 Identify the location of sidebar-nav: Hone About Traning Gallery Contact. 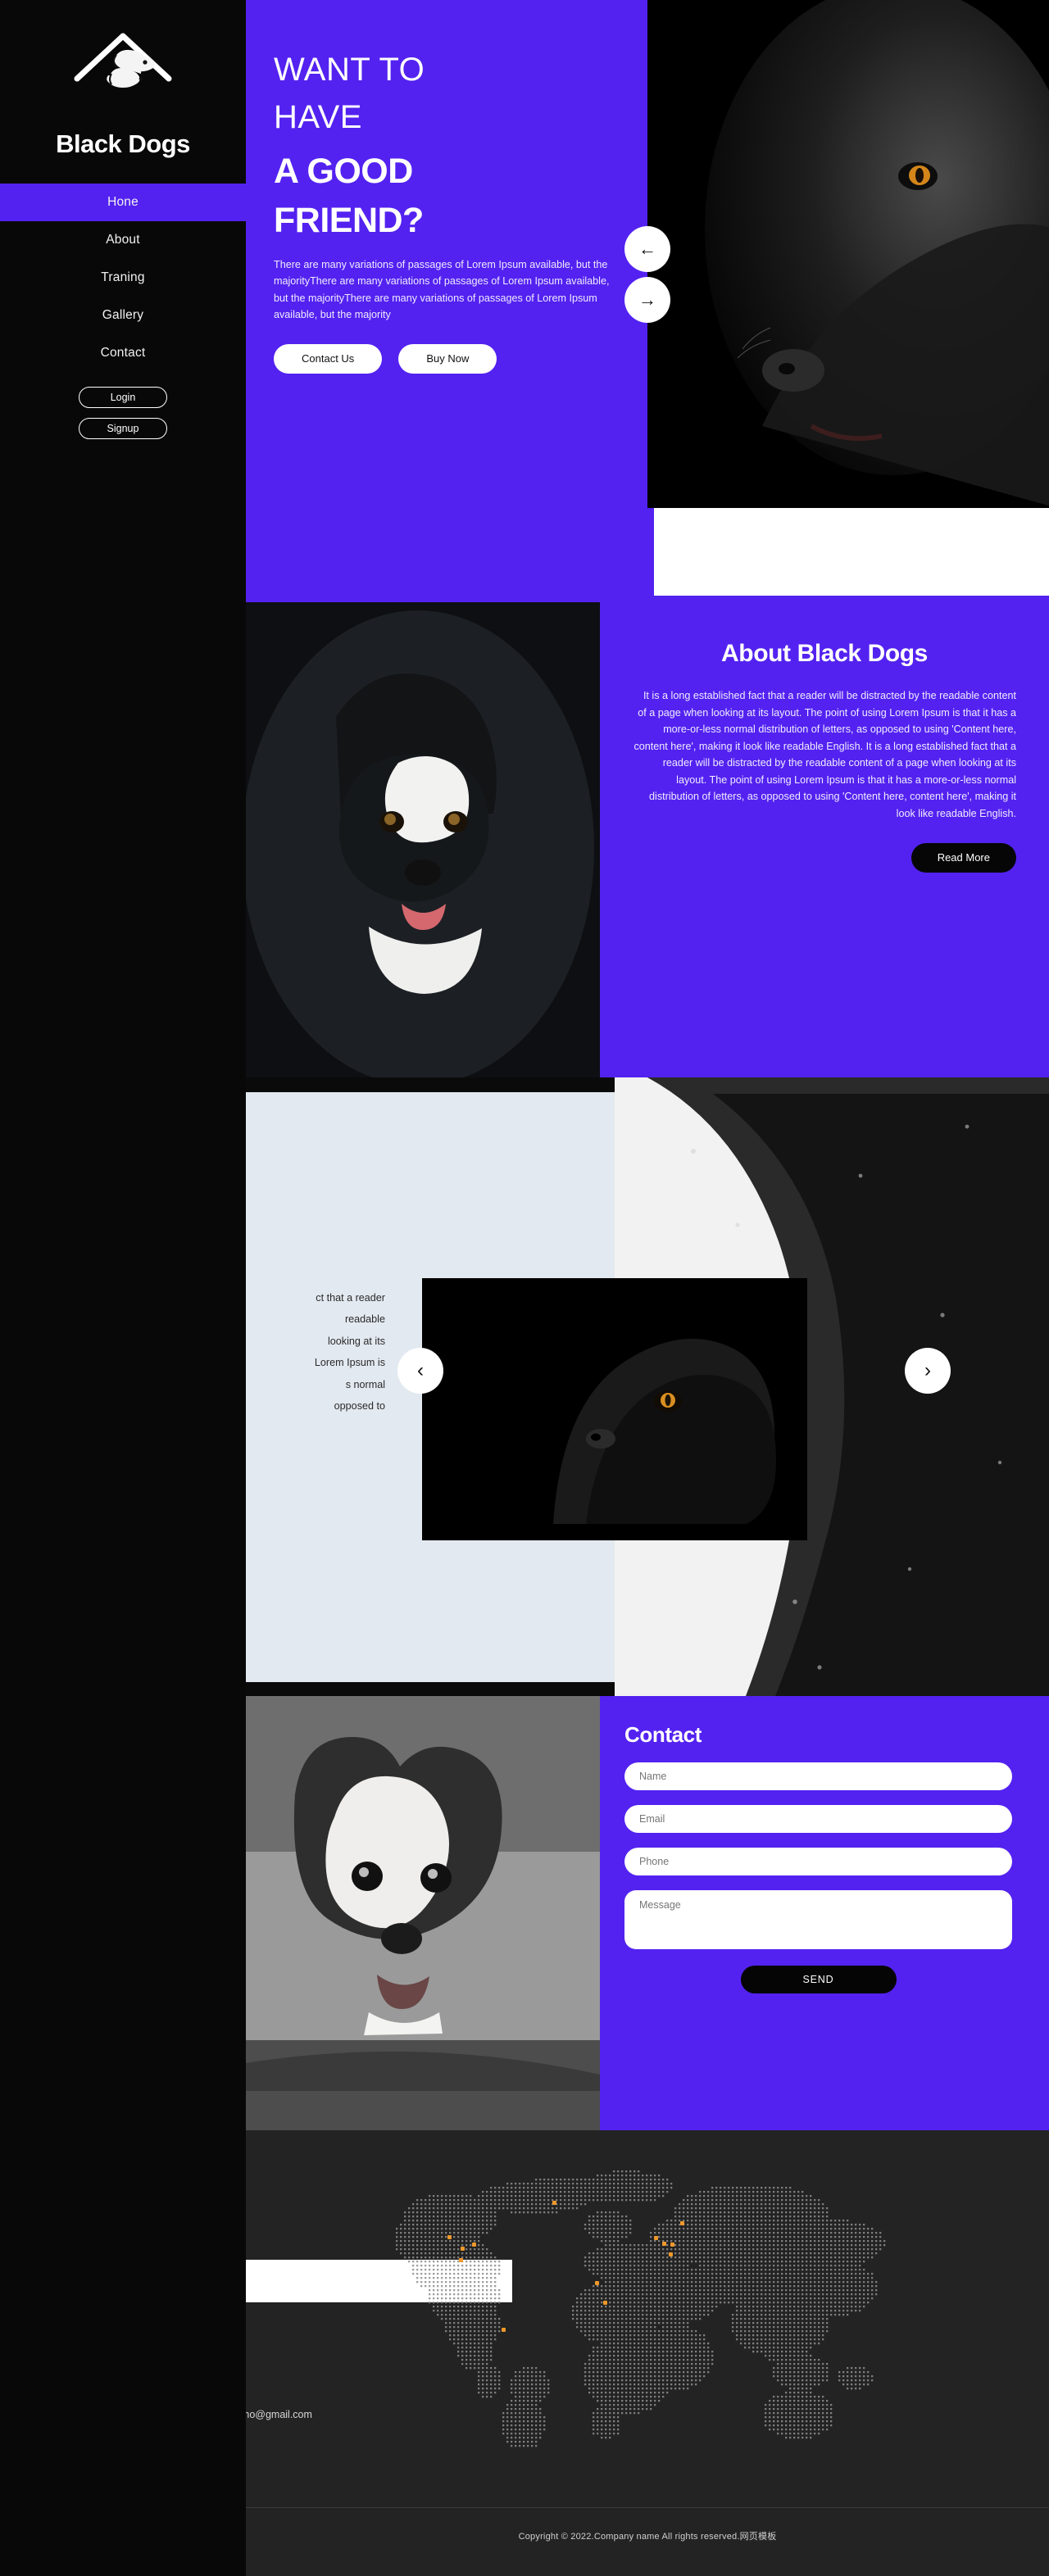
(123, 278).